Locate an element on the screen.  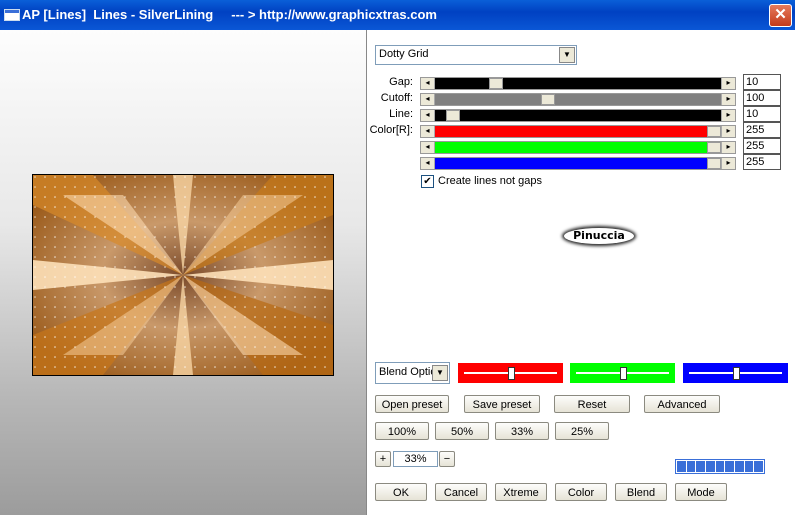
blend-button: Blend is located at coordinates (641, 492).